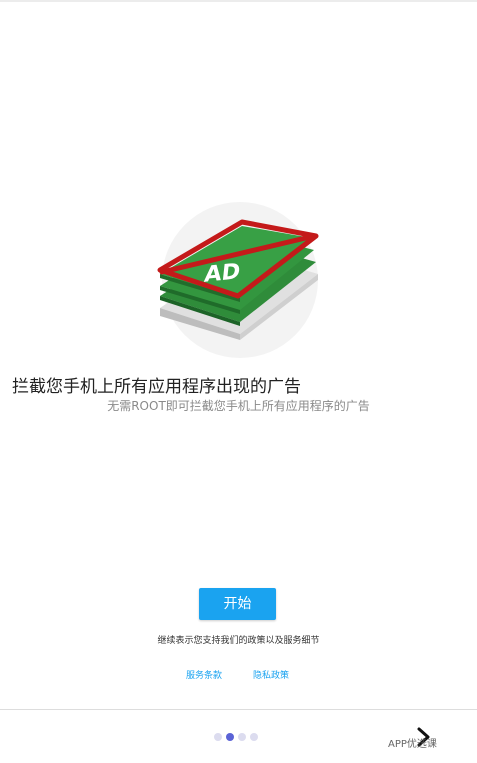 The image size is (477, 763). Describe the element at coordinates (230, 737) in the screenshot. I see `page-dot-2-active` at that location.